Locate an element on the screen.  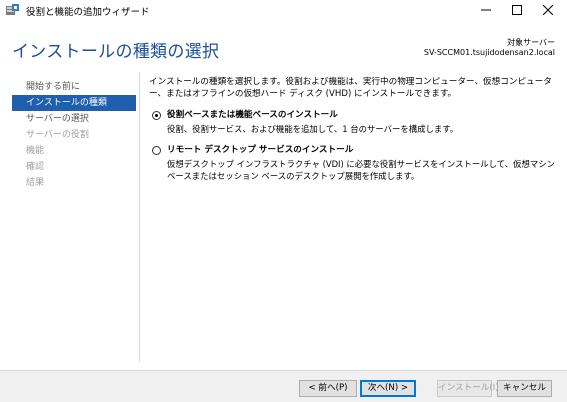
option-remote-desktop-title: リモート デスクトップ サービスのインストール is located at coordinates (363, 150).